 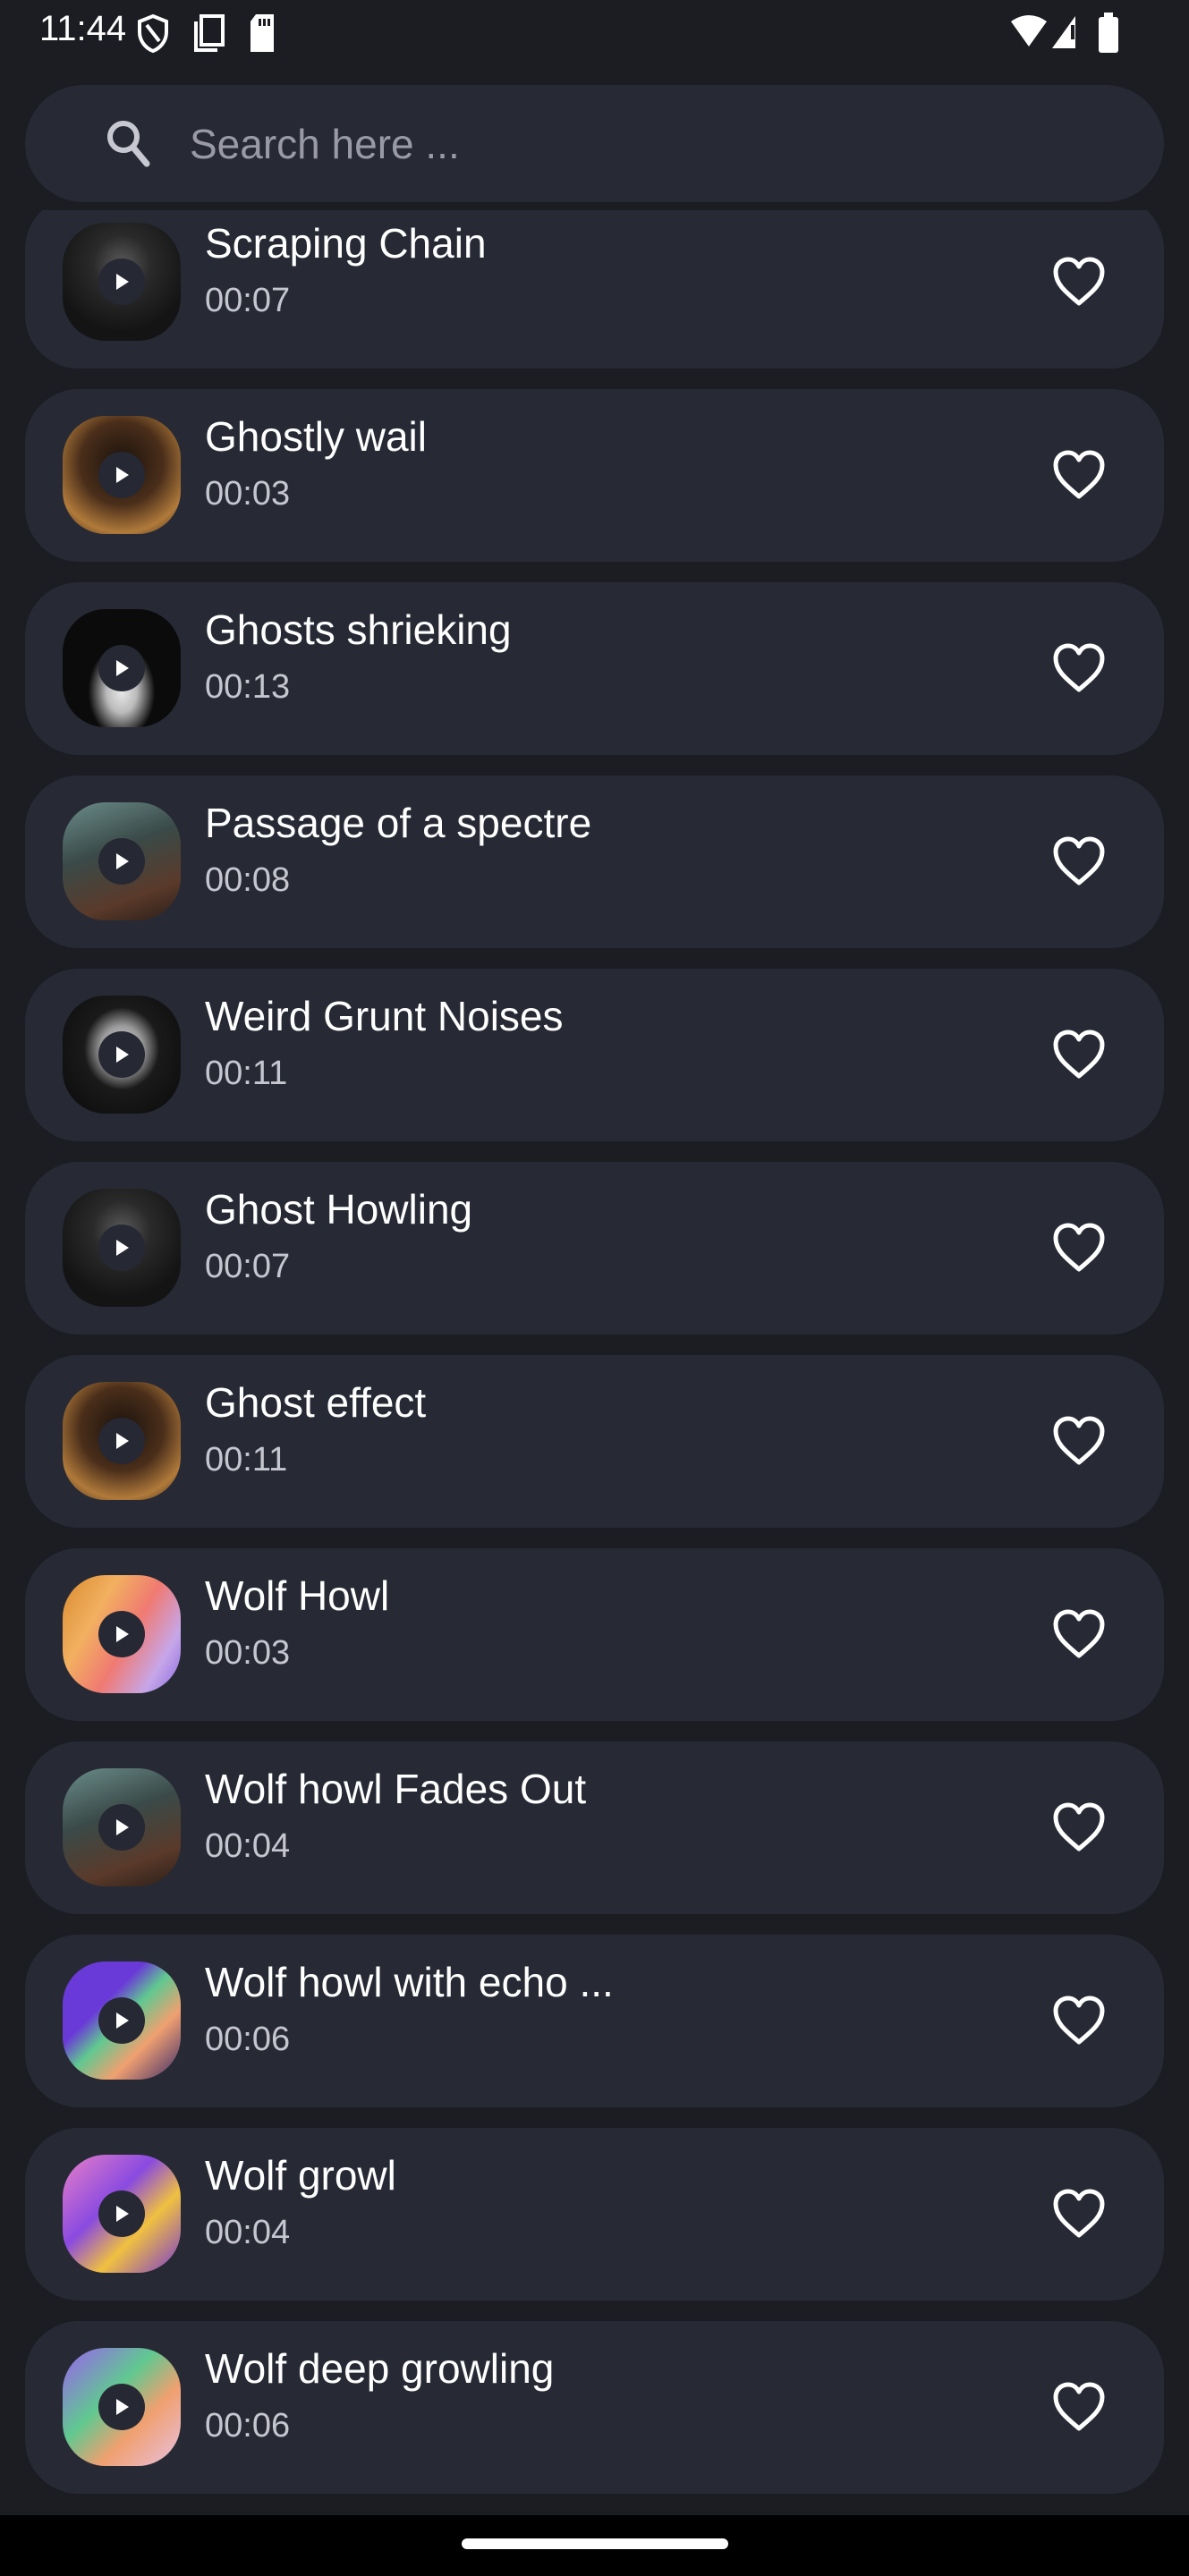 I want to click on sound-list-item: Wolf deep growling 00:06, so click(x=594, y=2407).